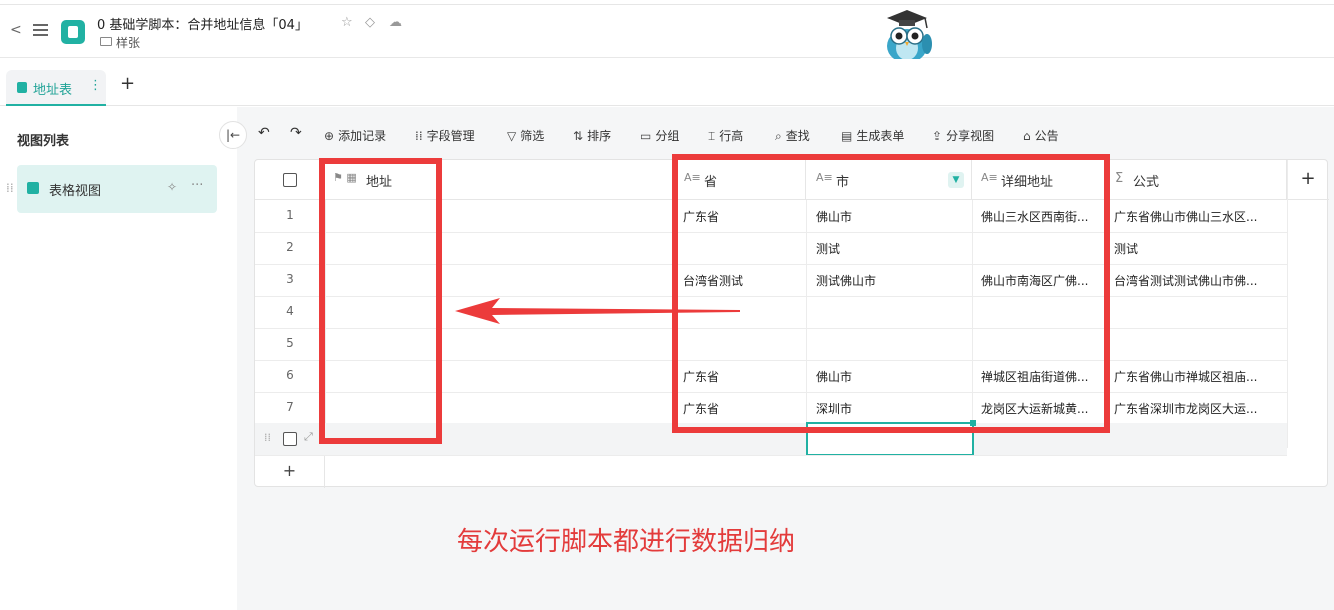 This screenshot has height=610, width=1334. Describe the element at coordinates (53, 90) in the screenshot. I see `tab-label: 地址表` at that location.